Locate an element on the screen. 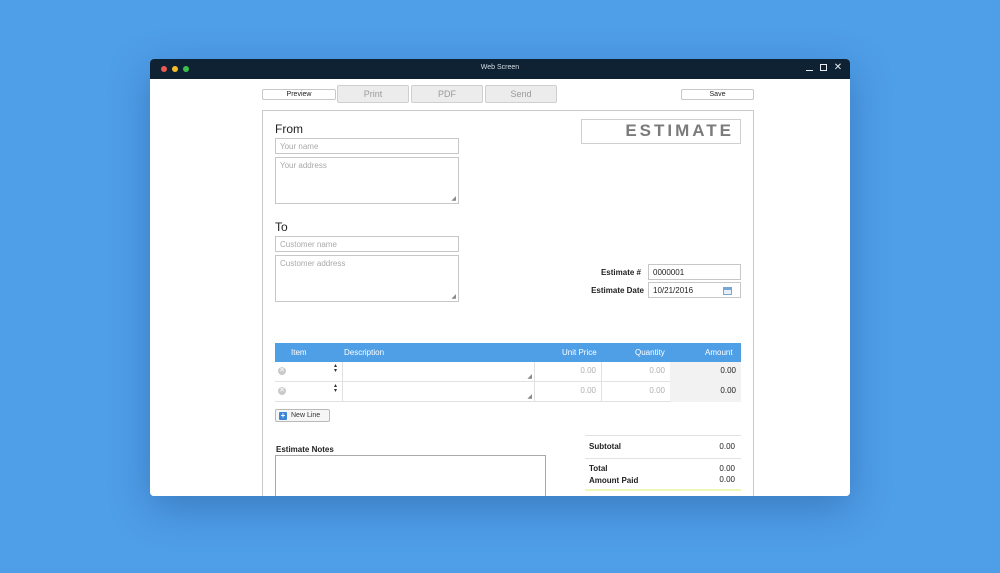  new-line-button: + New Line is located at coordinates (302, 415).